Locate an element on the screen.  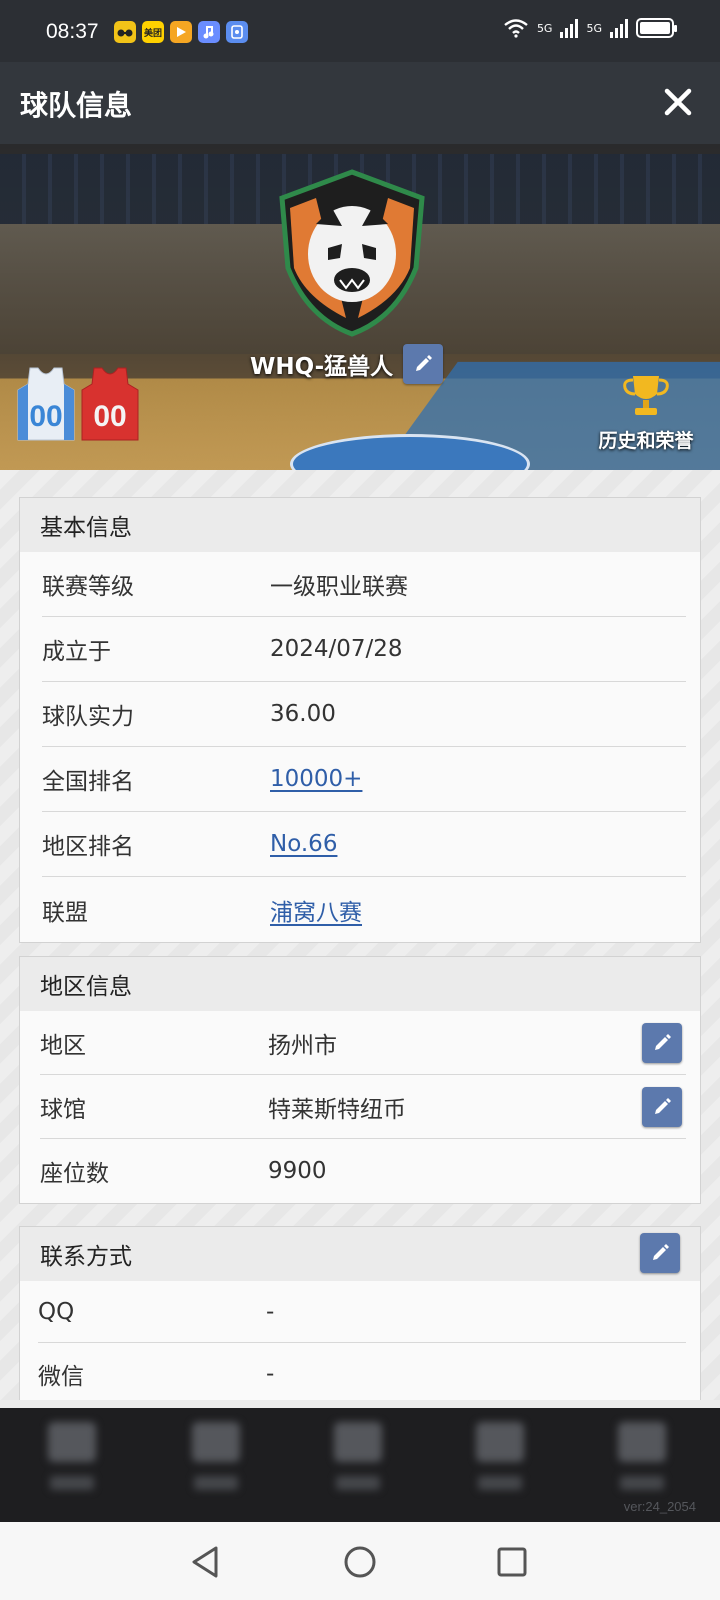
contact-info-card: 联系方式 QQ - 微信 - is located at coordinates (360, 1313).